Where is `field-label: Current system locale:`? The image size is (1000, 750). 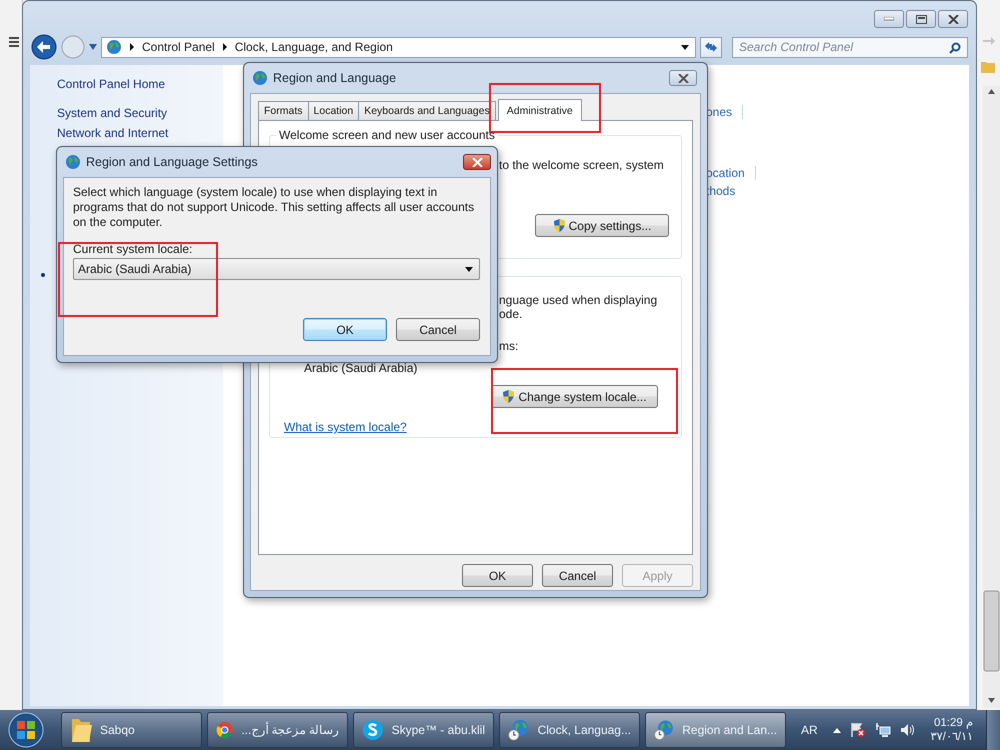 field-label: Current system locale: is located at coordinates (133, 249).